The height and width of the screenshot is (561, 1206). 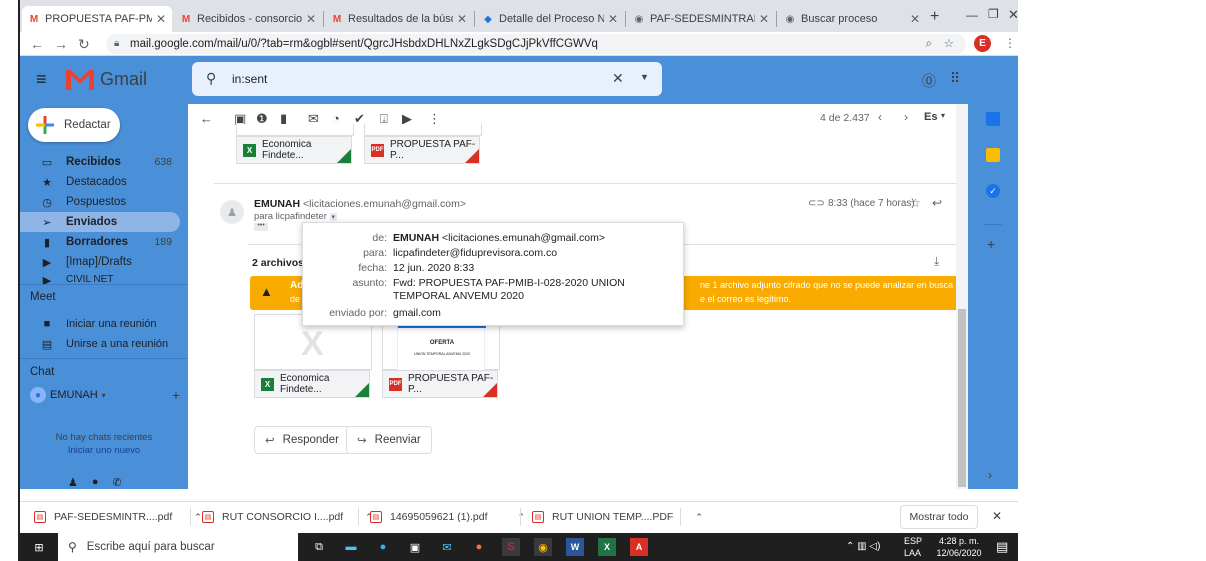 I want to click on sidebar-item-recibidos: ▭ Recibidos 638, so click(x=104, y=162).